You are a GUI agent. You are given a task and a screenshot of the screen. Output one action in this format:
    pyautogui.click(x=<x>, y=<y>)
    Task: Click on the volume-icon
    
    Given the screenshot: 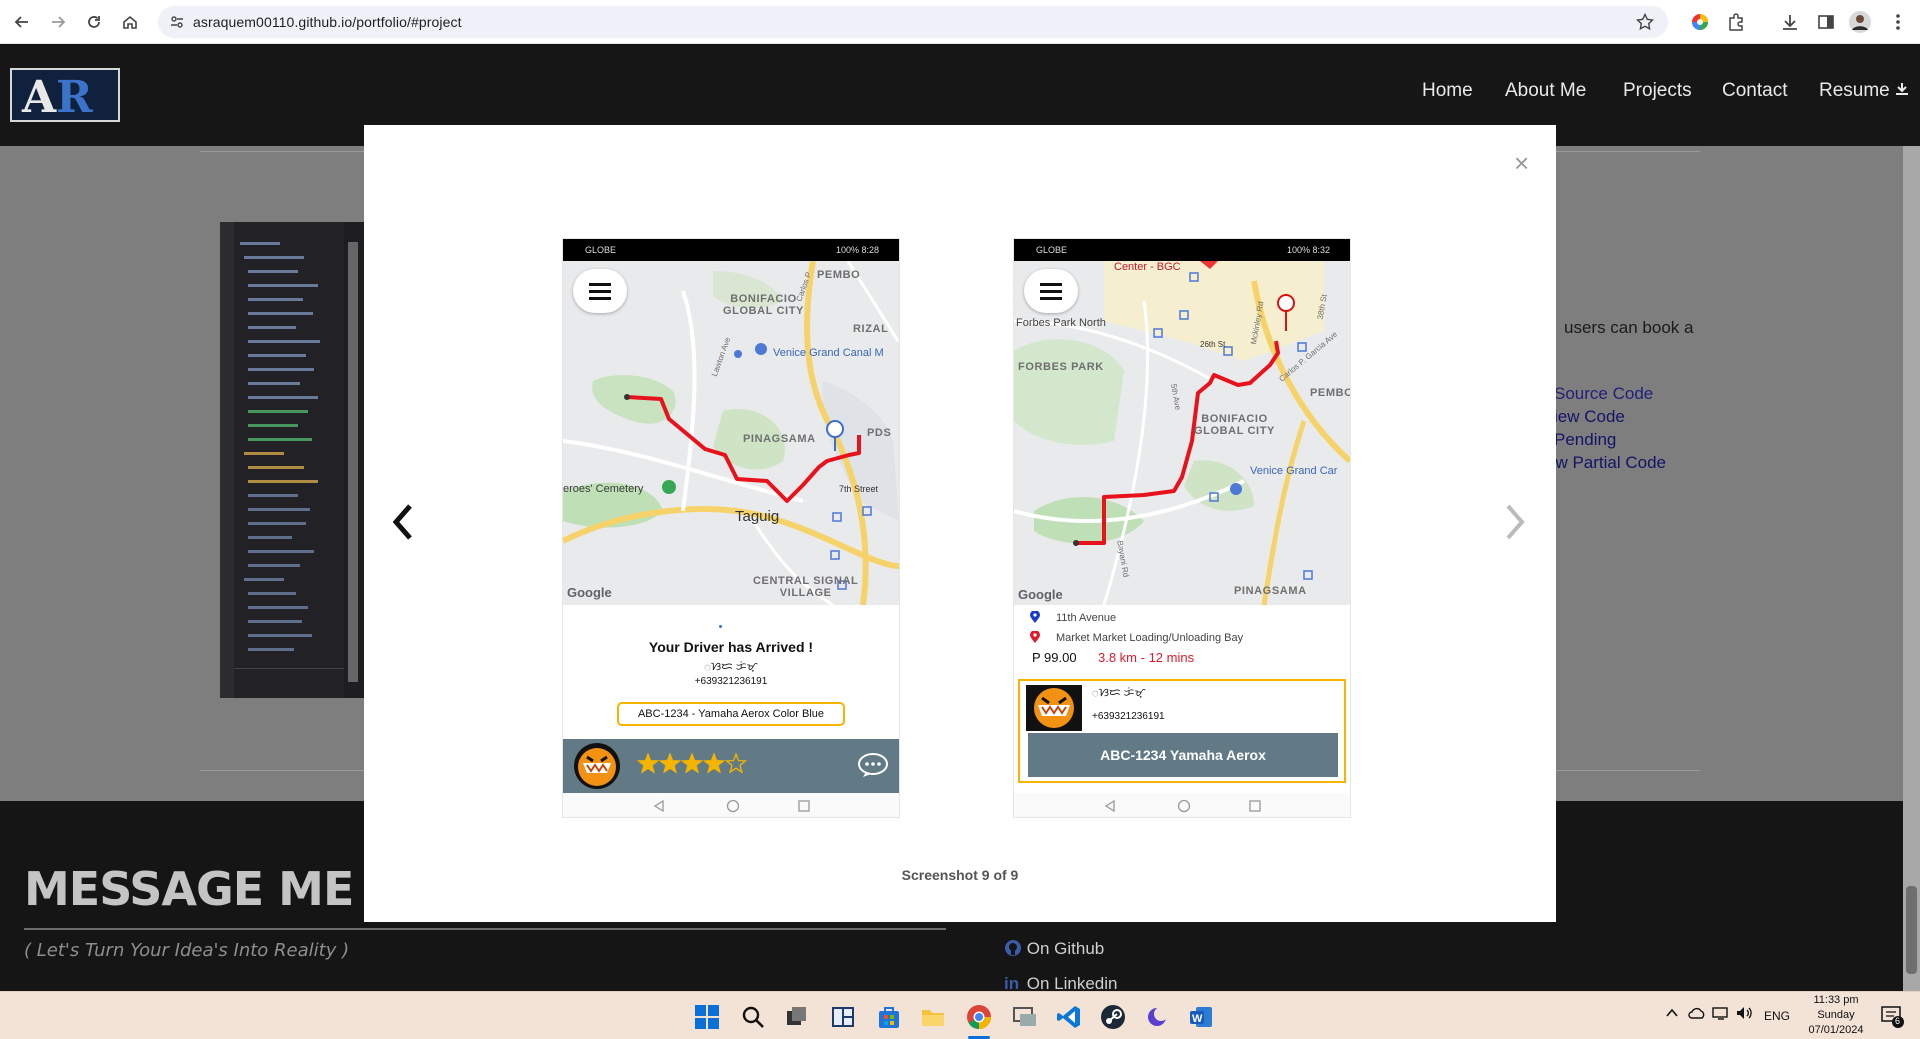 What is the action you would take?
    pyautogui.click(x=1745, y=1013)
    